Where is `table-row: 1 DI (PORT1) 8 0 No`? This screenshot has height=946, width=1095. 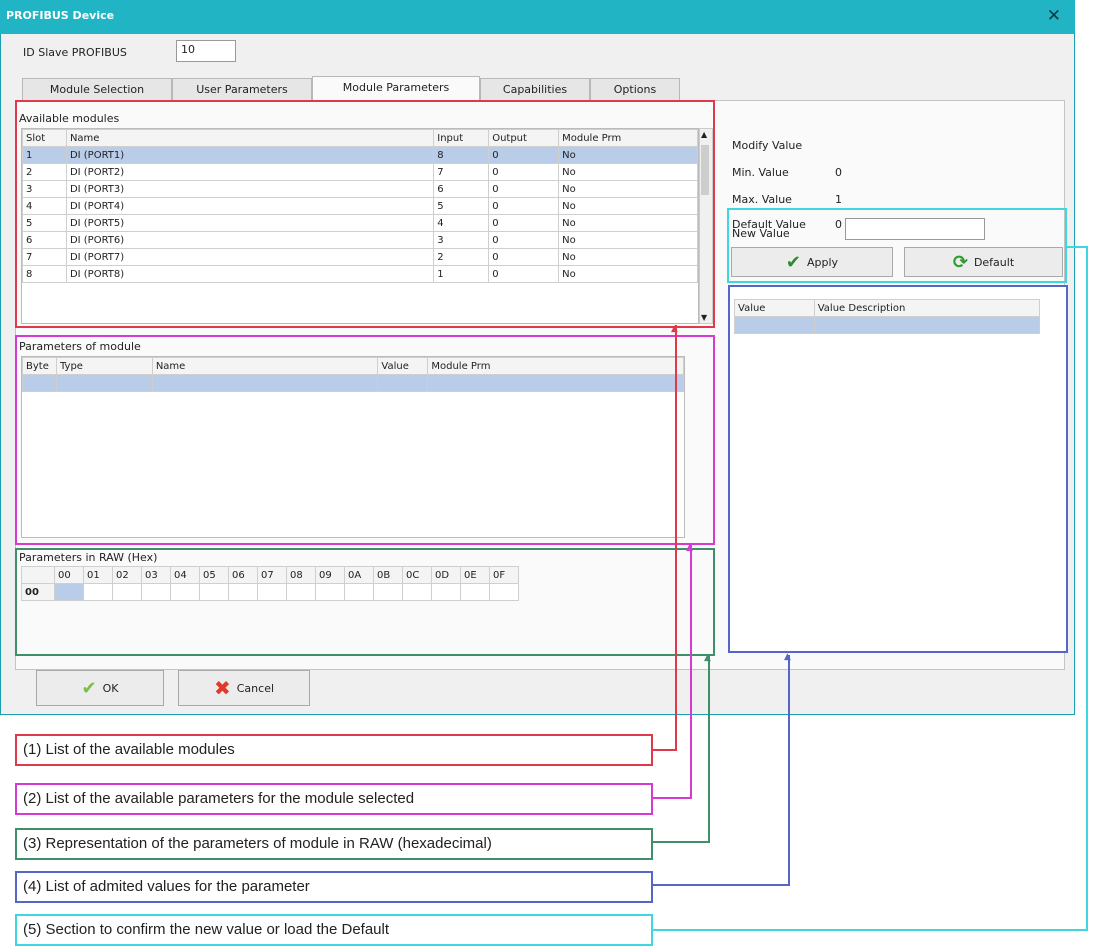 table-row: 1 DI (PORT1) 8 0 No is located at coordinates (360, 155).